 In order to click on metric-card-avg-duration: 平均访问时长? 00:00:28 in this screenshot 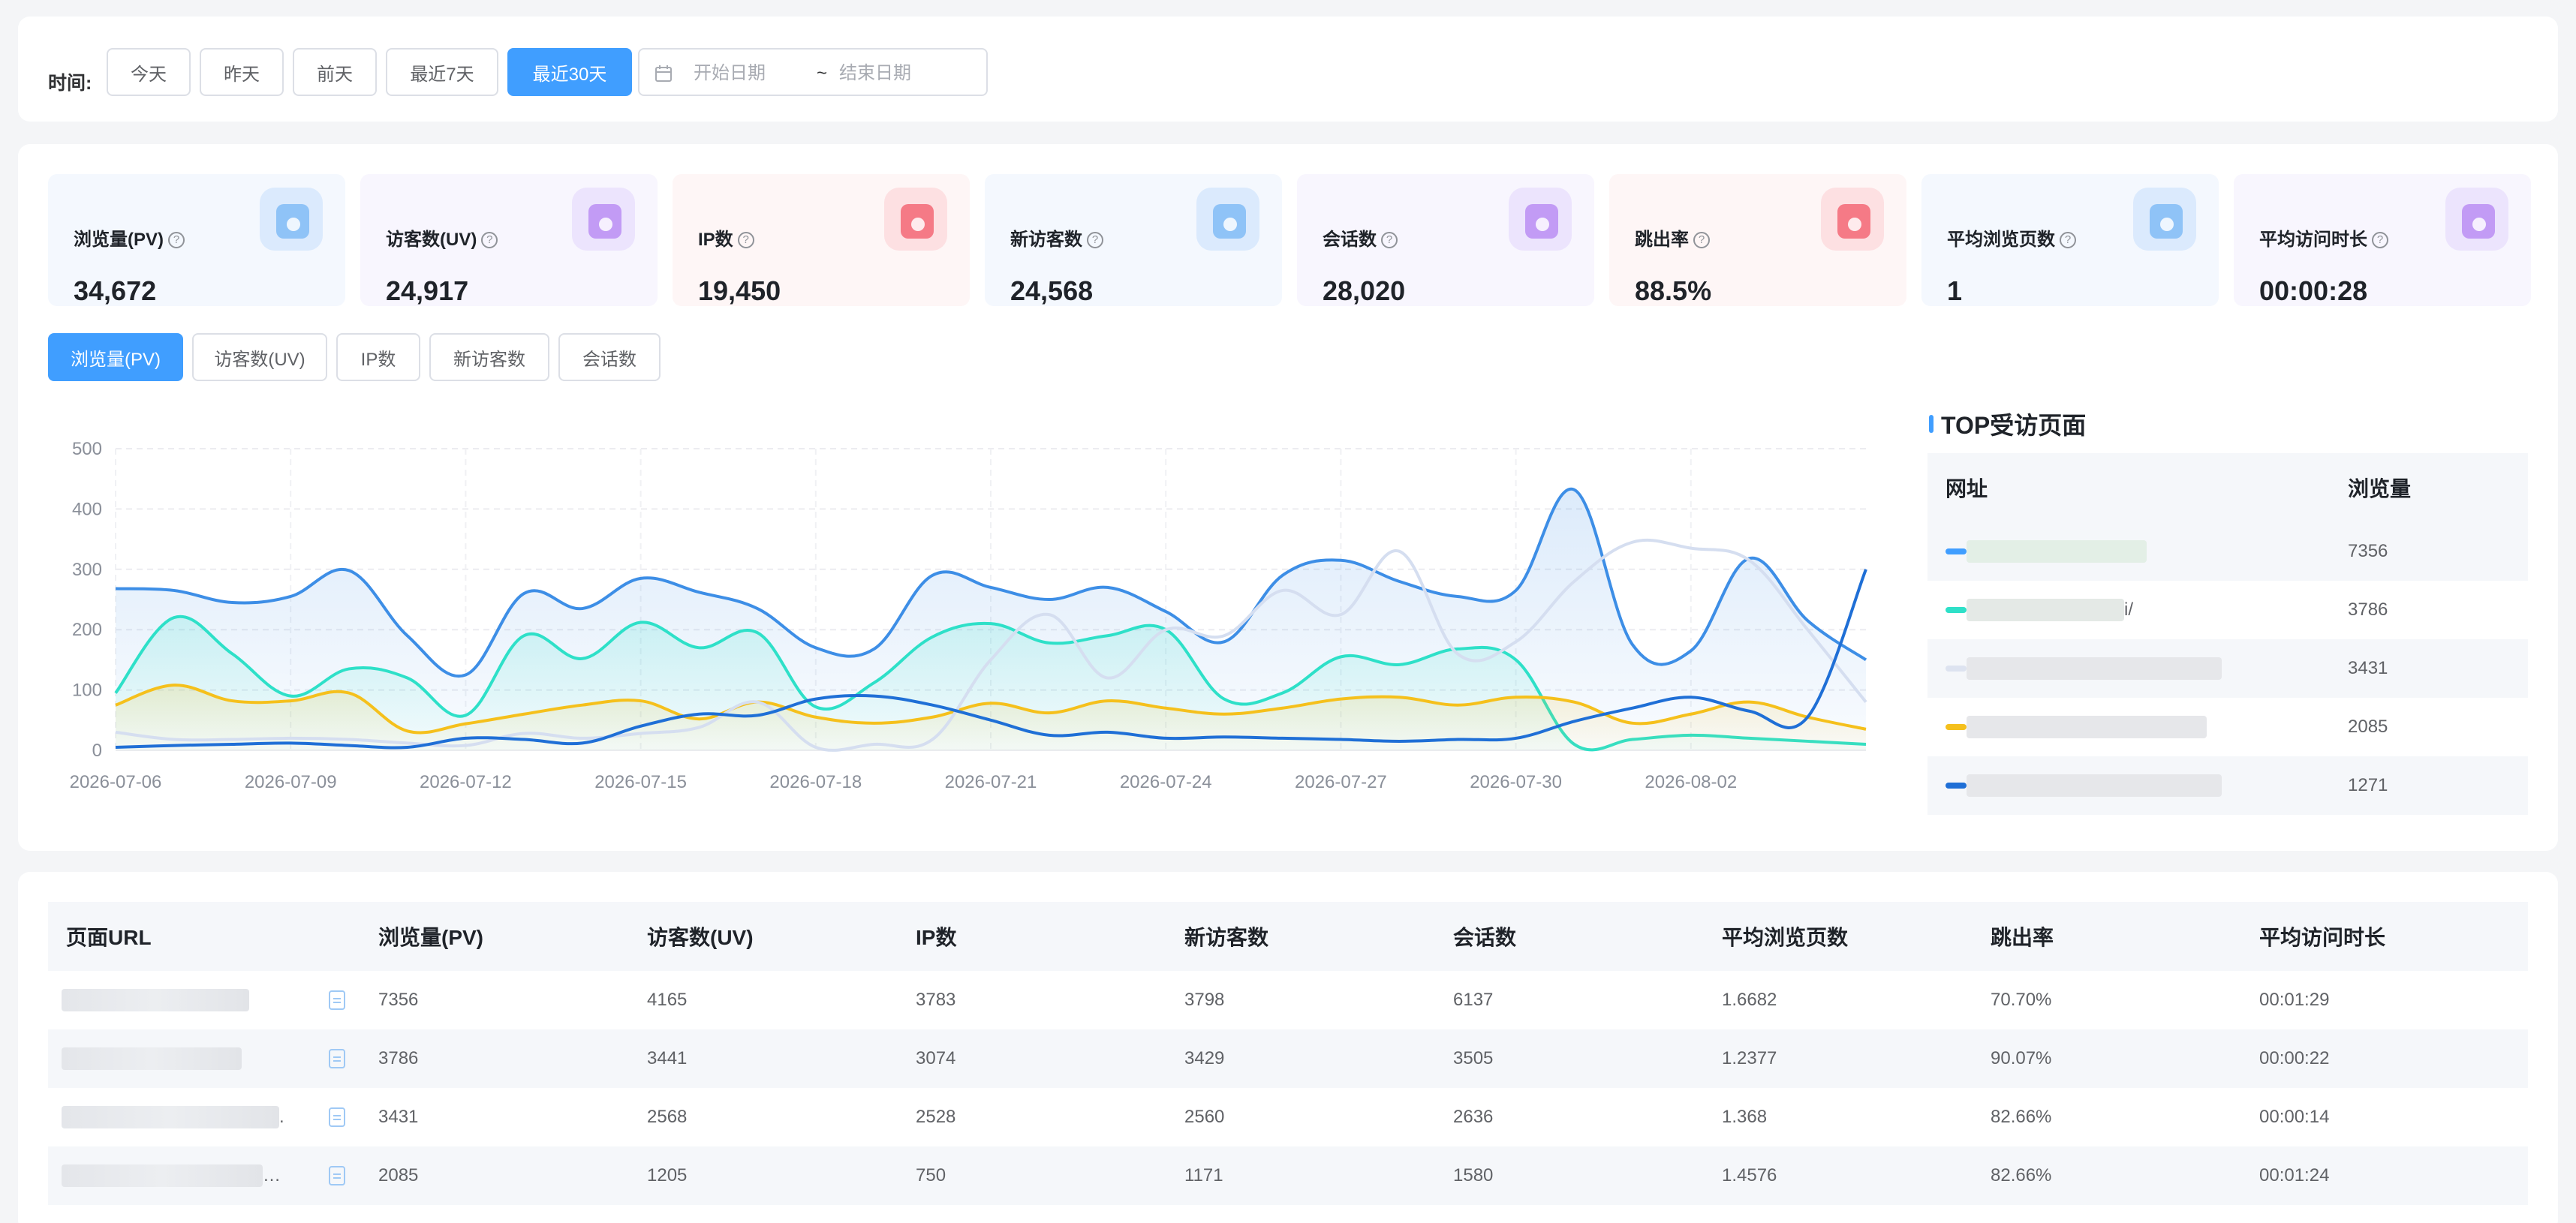, I will do `click(2382, 240)`.